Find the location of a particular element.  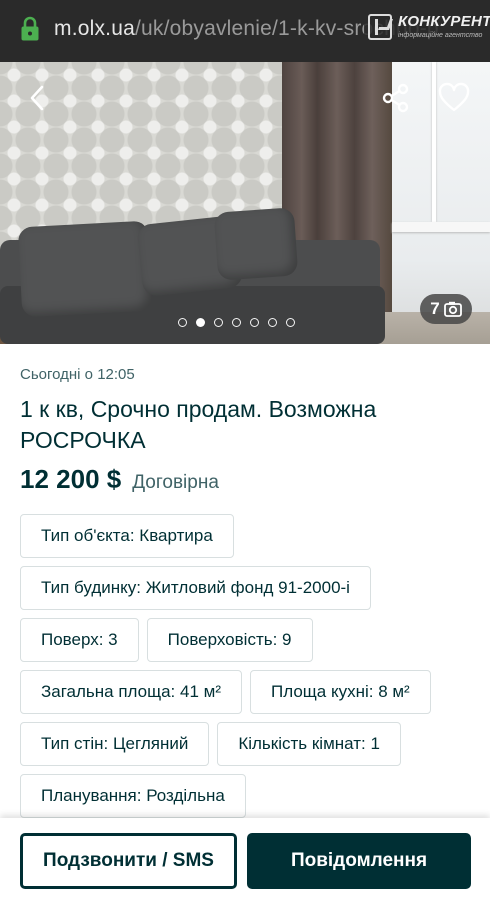

params-row: Тип об'єкта: Квартира is located at coordinates (245, 536).